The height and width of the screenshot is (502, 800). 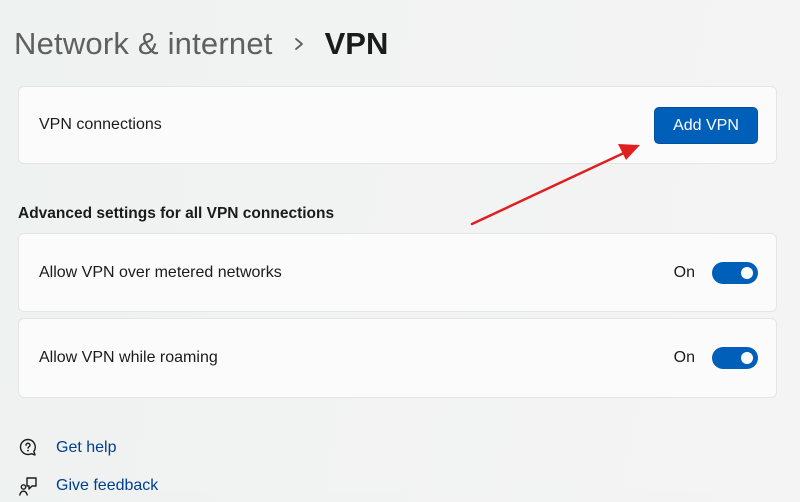 What do you see at coordinates (684, 272) in the screenshot?
I see `metered-toggle-state: On` at bounding box center [684, 272].